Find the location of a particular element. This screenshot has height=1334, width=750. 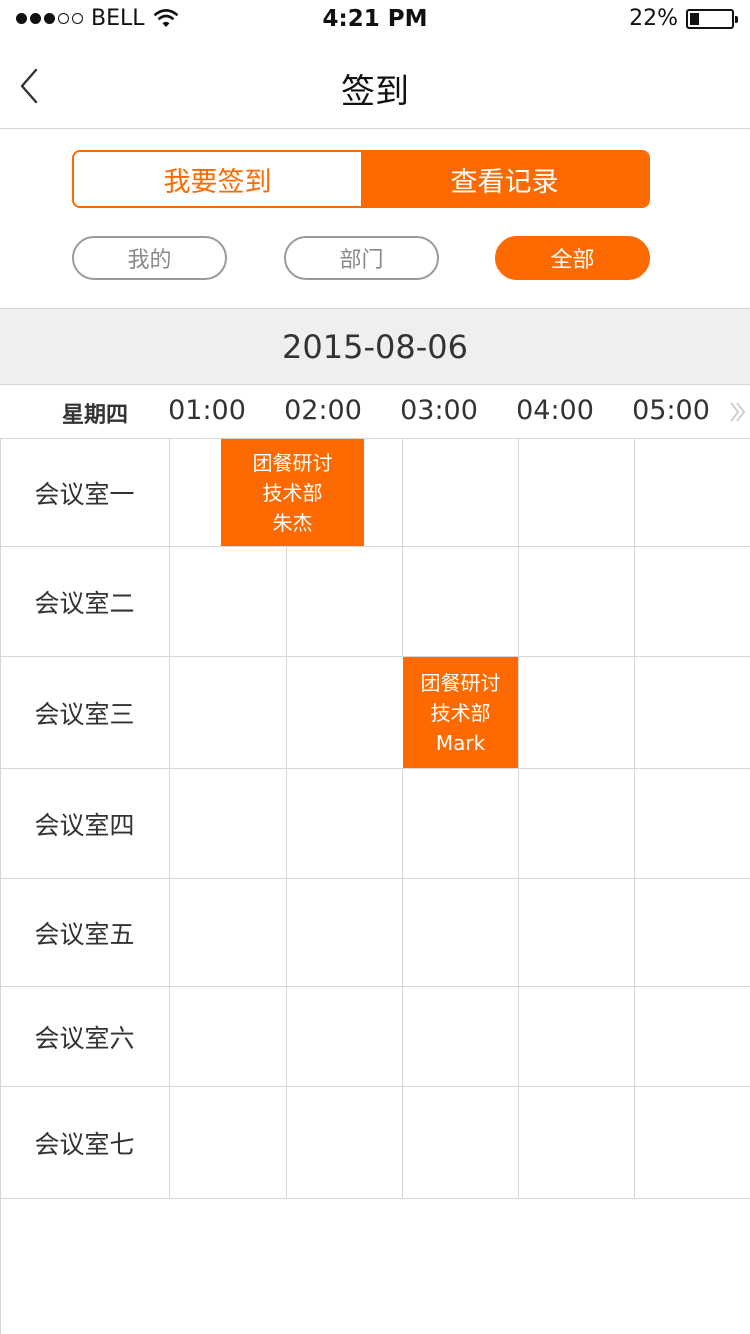

battery-percent: 22% is located at coordinates (653, 18).